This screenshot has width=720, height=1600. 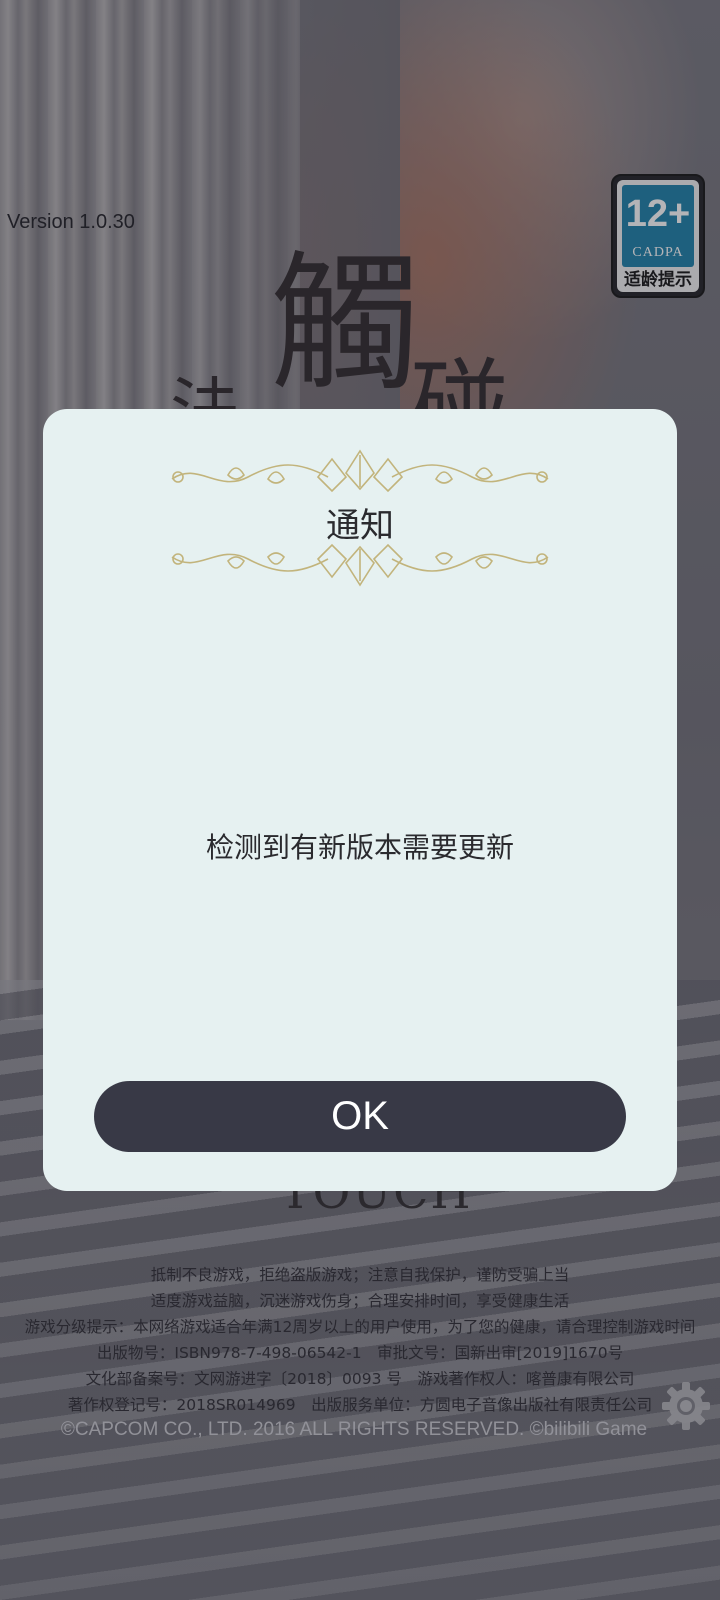 I want to click on ornament-top, so click(x=360, y=471).